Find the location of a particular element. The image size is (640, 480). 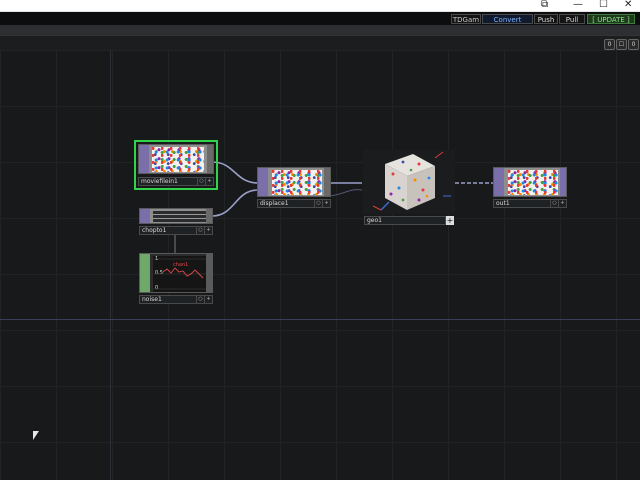

cube-render is located at coordinates (411, 181).